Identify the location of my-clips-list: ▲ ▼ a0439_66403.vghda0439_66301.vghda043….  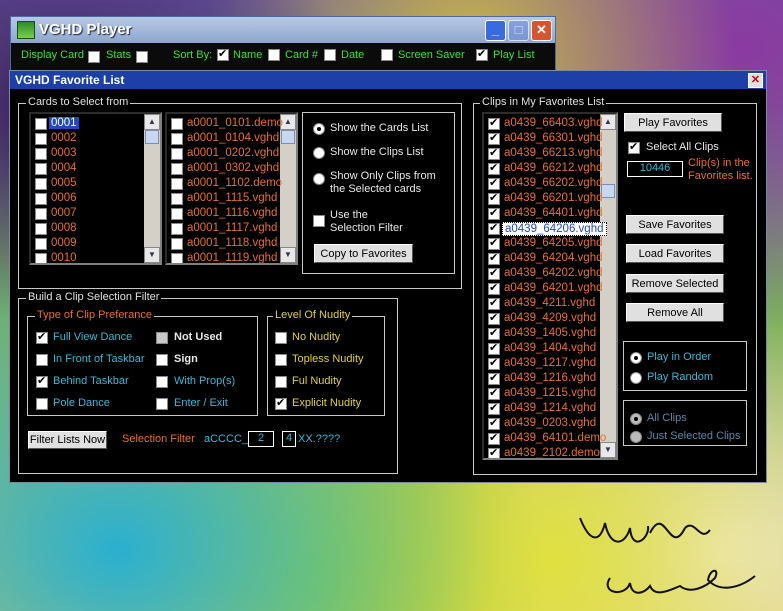
(550, 286).